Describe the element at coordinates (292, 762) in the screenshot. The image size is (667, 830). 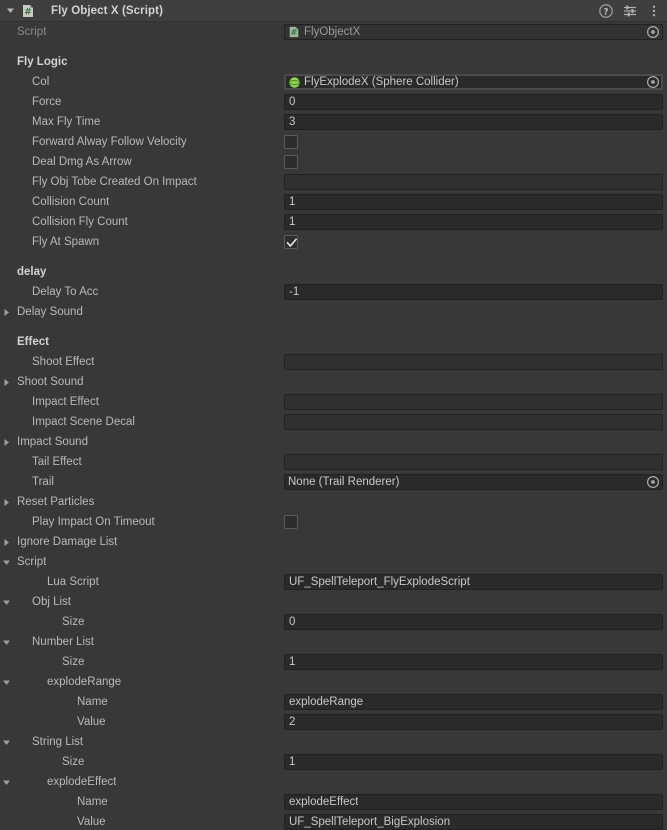
I see `string-list-size-value: 1` at that location.